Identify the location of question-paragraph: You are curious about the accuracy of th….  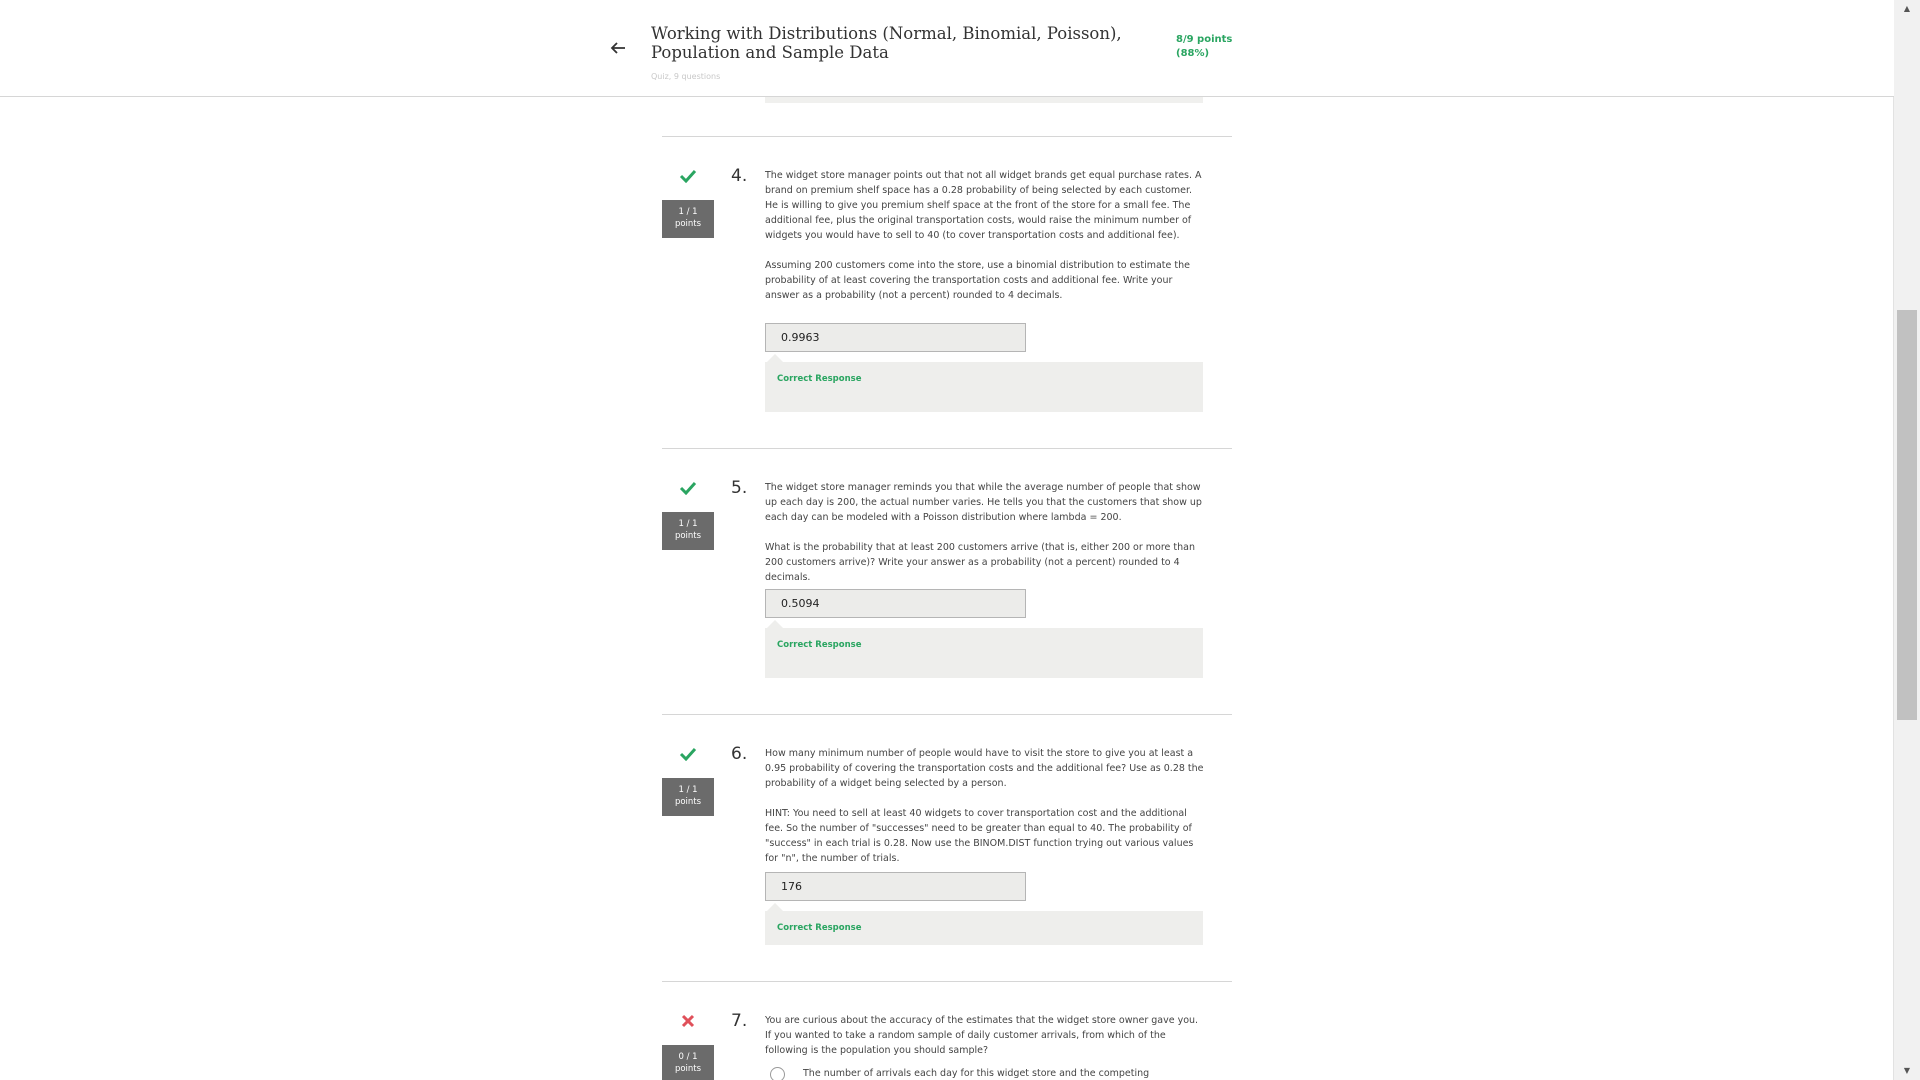
(982, 1035).